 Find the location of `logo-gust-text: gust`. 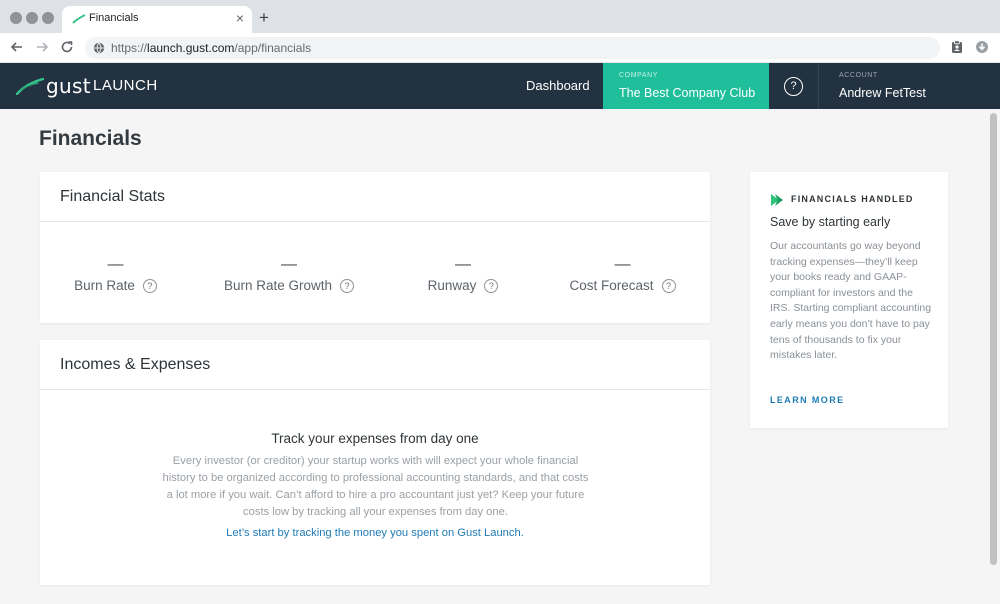

logo-gust-text: gust is located at coordinates (68, 86).